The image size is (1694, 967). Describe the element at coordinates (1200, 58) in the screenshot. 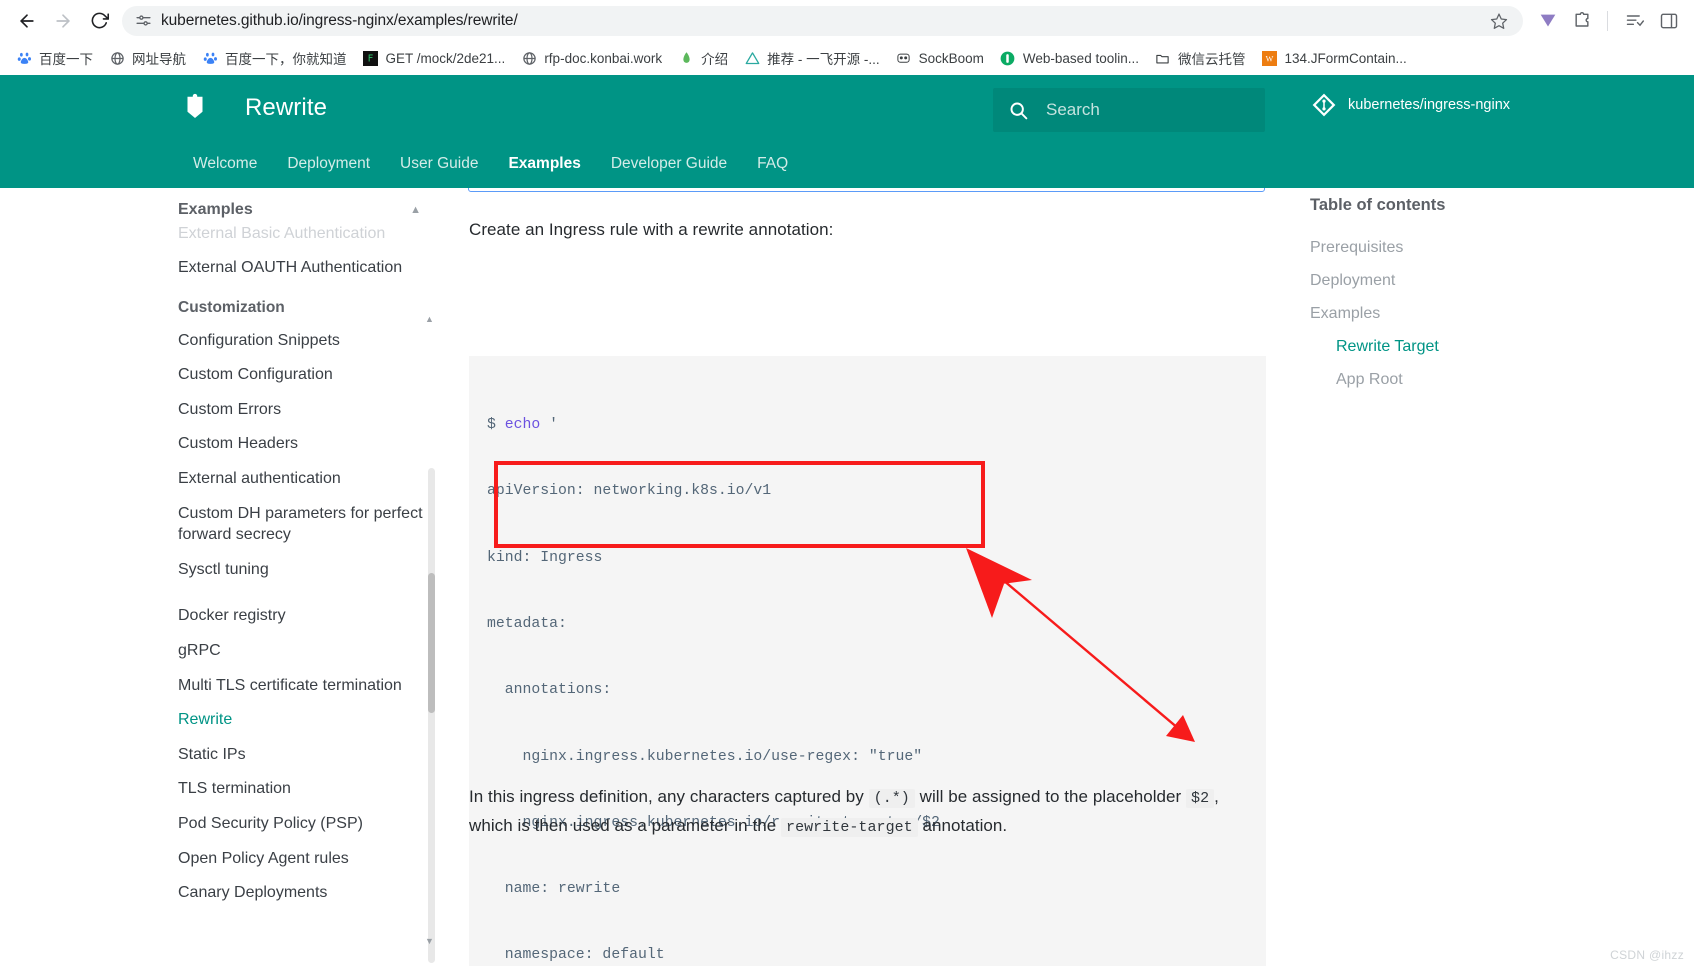

I see `bookmark-item: 微信云托管` at that location.